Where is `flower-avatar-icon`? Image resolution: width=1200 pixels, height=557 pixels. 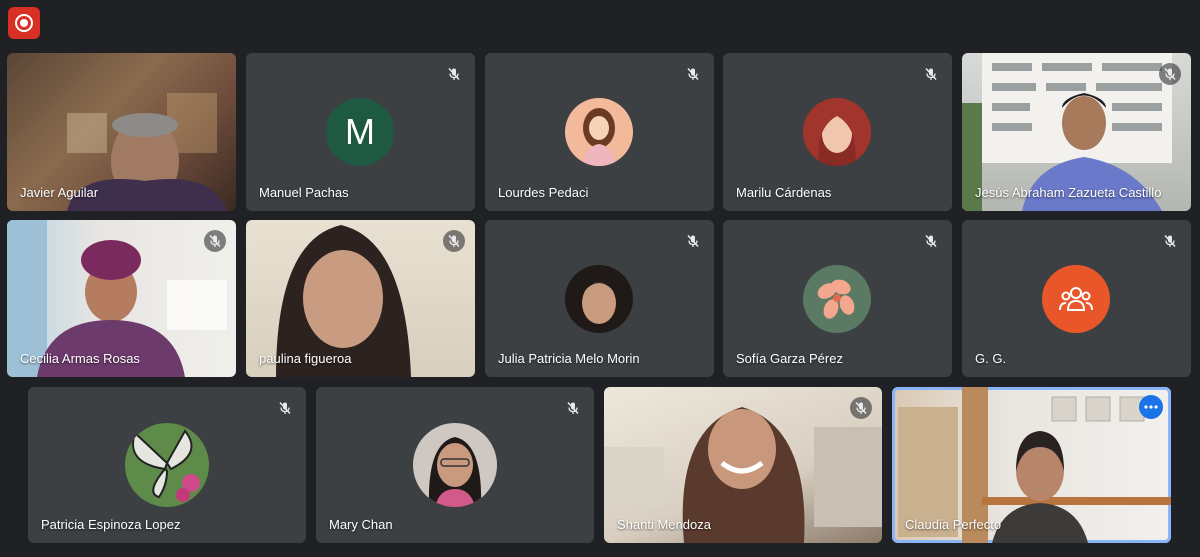
flower-avatar-icon is located at coordinates (836, 299).